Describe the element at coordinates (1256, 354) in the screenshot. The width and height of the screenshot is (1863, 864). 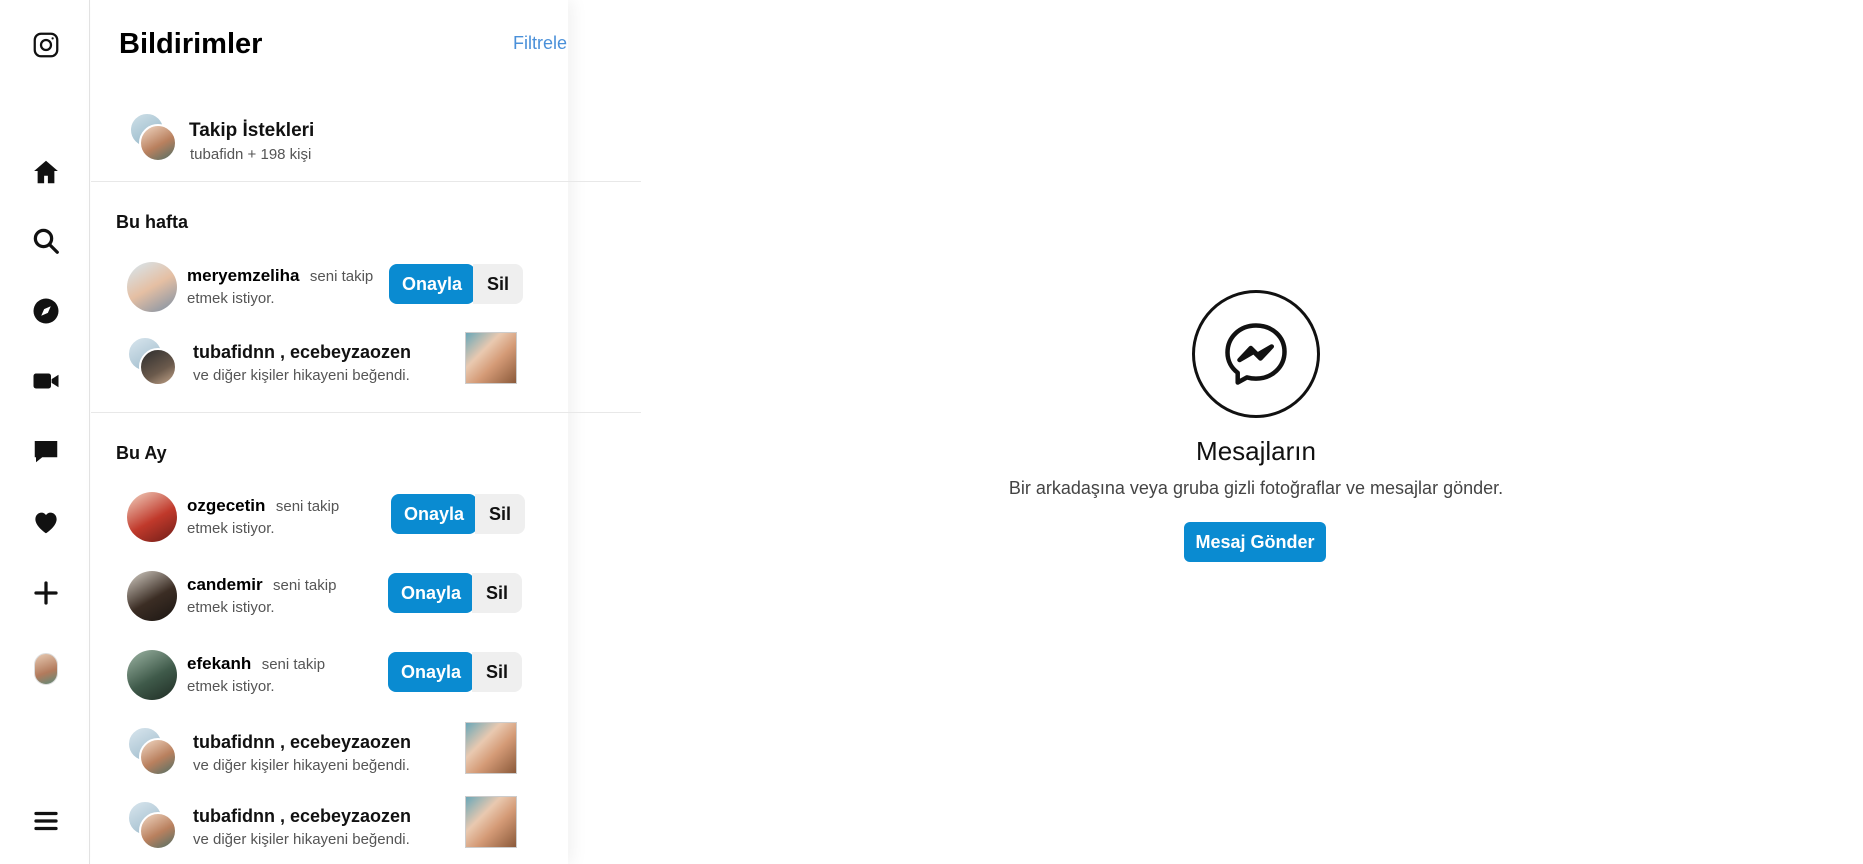
I see `messenger-icon` at that location.